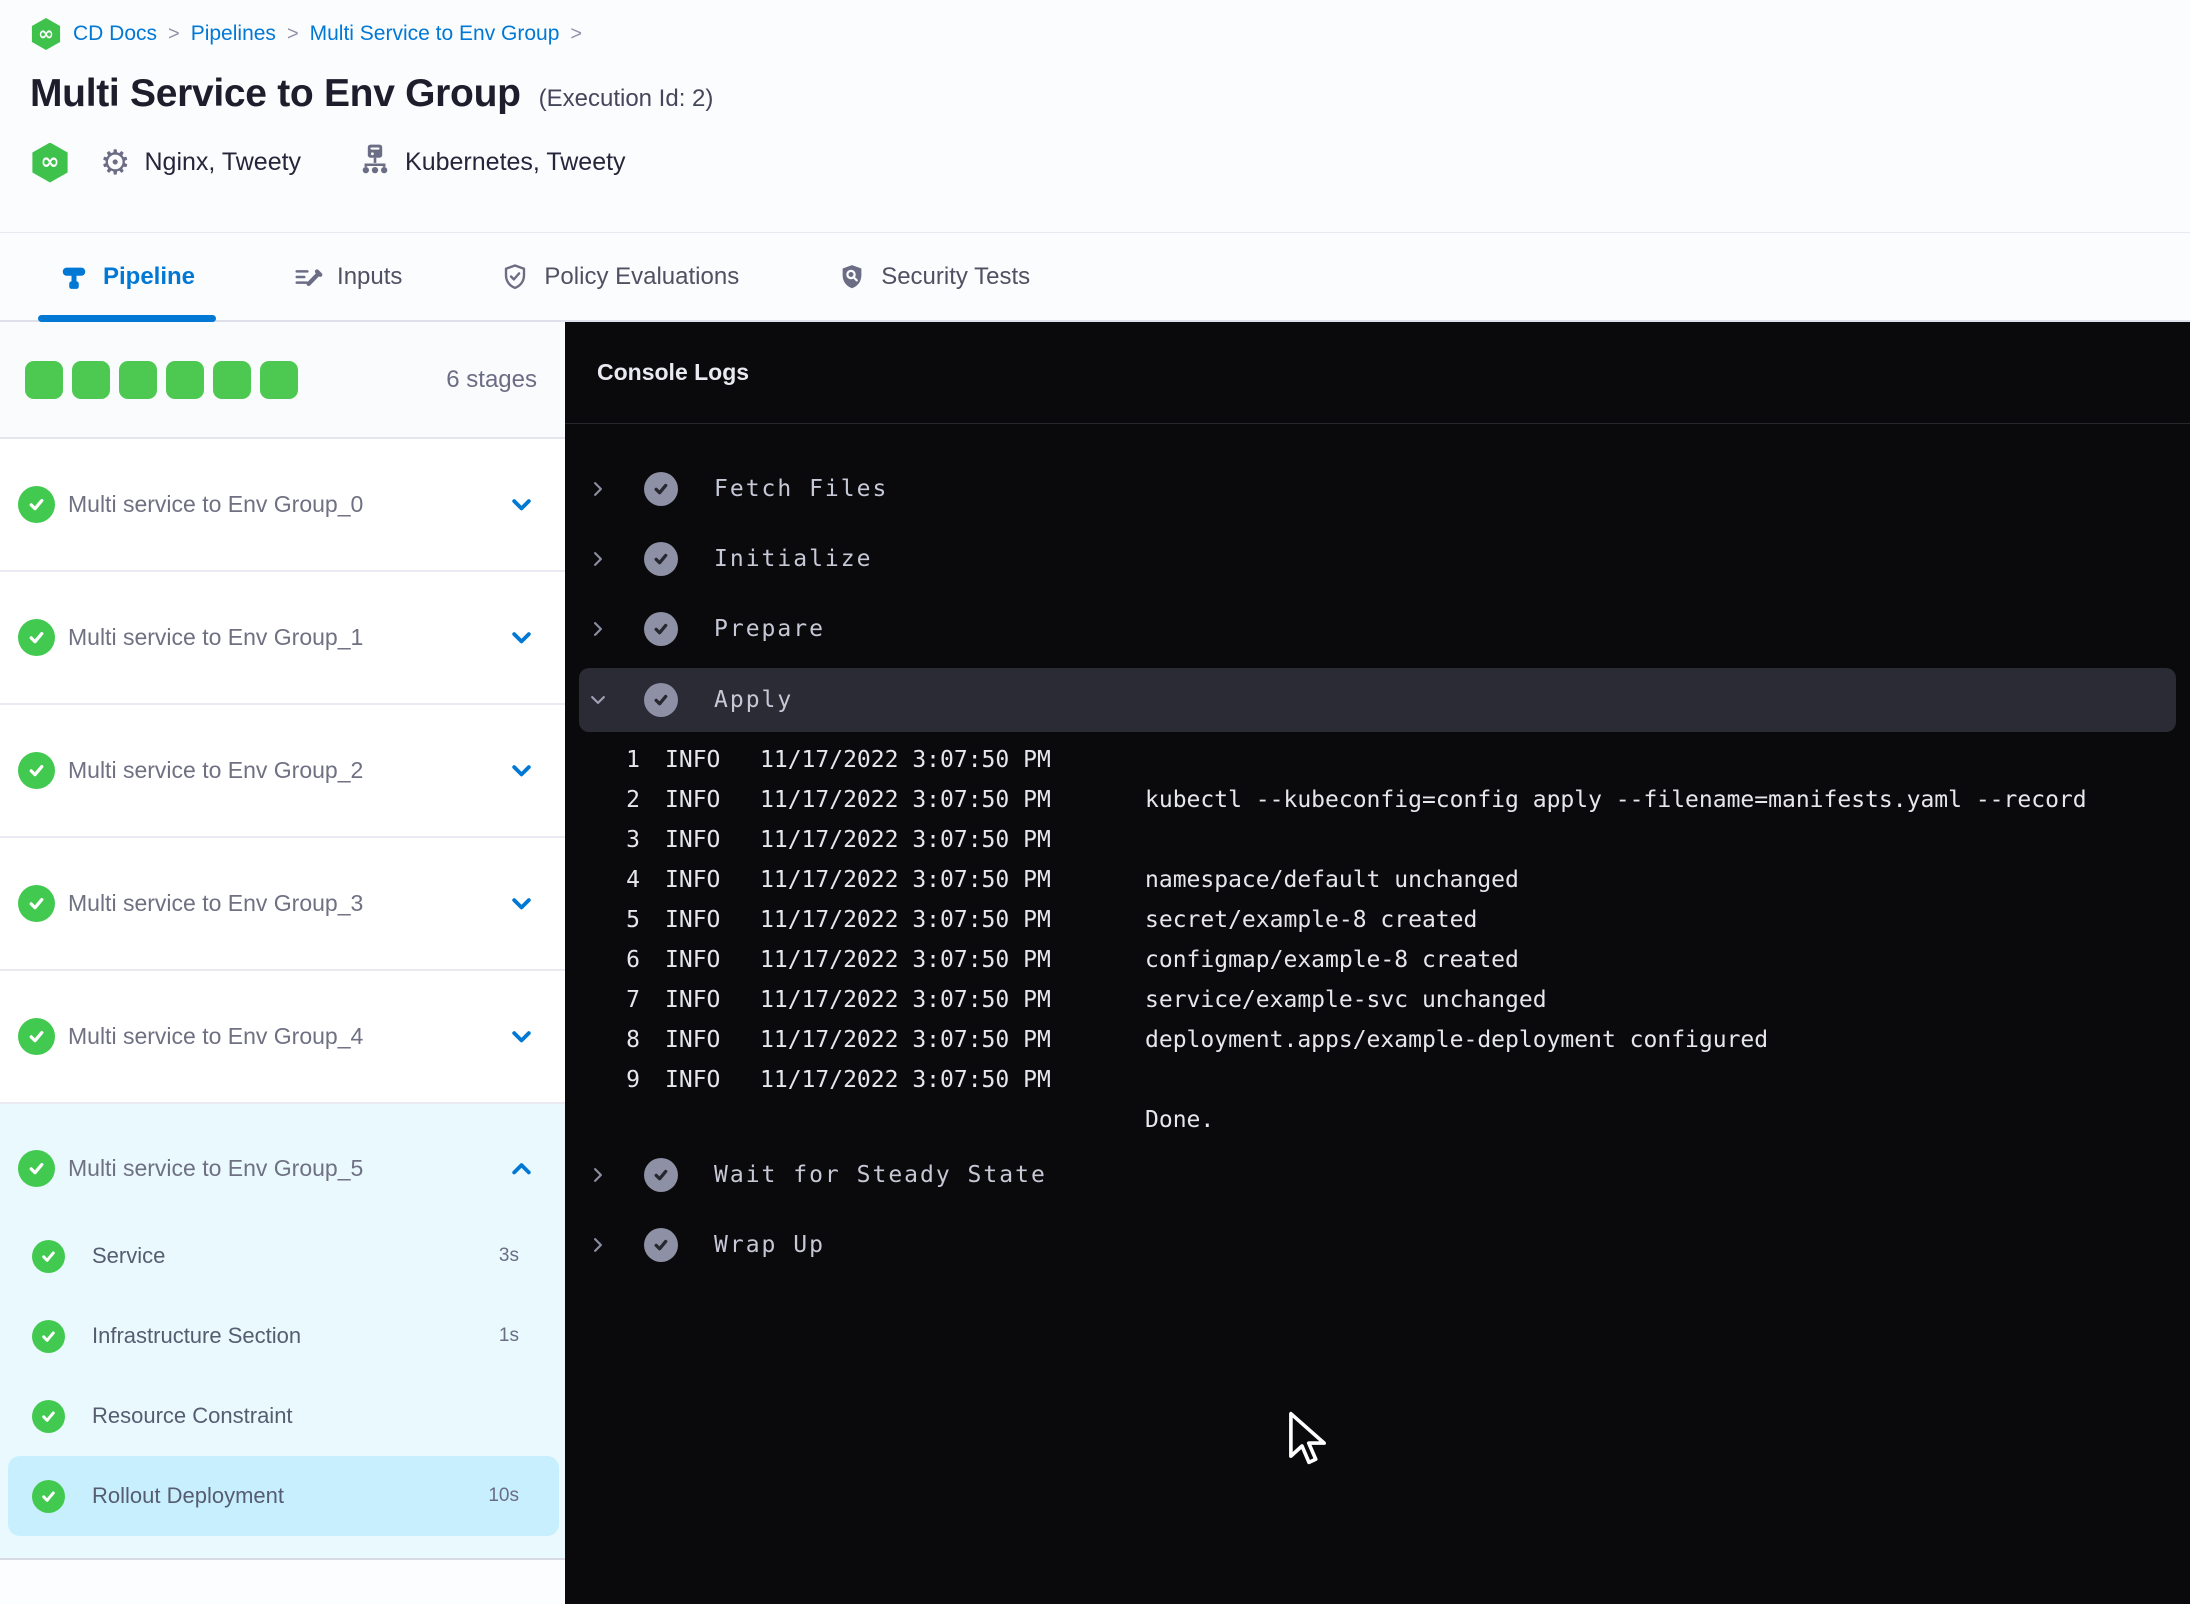 Image resolution: width=2190 pixels, height=1604 pixels. I want to click on tab-label: Security Tests, so click(956, 276).